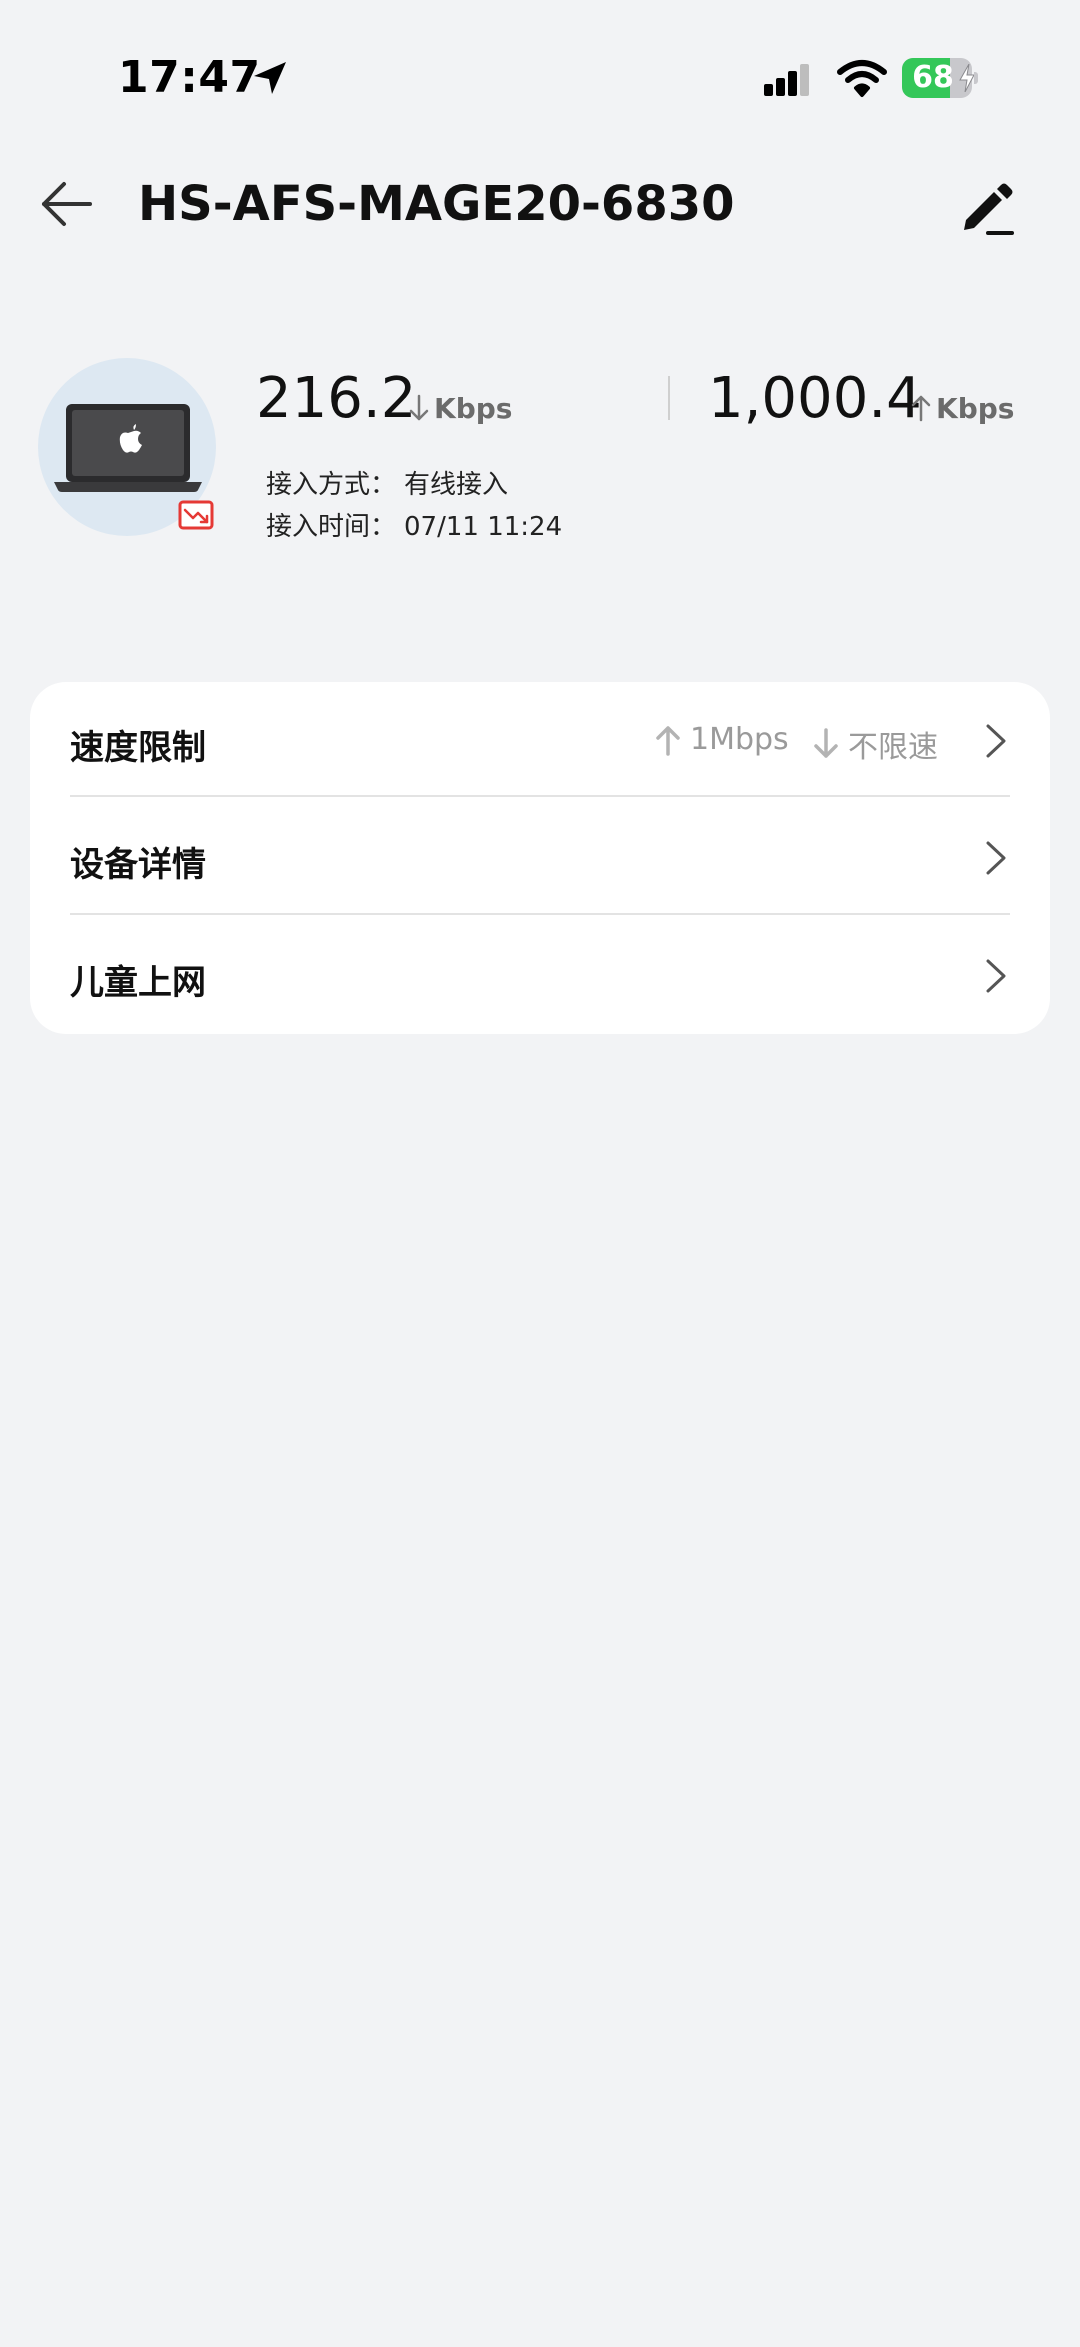 The image size is (1080, 2347). What do you see at coordinates (893, 747) in the screenshot?
I see `download-limit-value: 不限速` at bounding box center [893, 747].